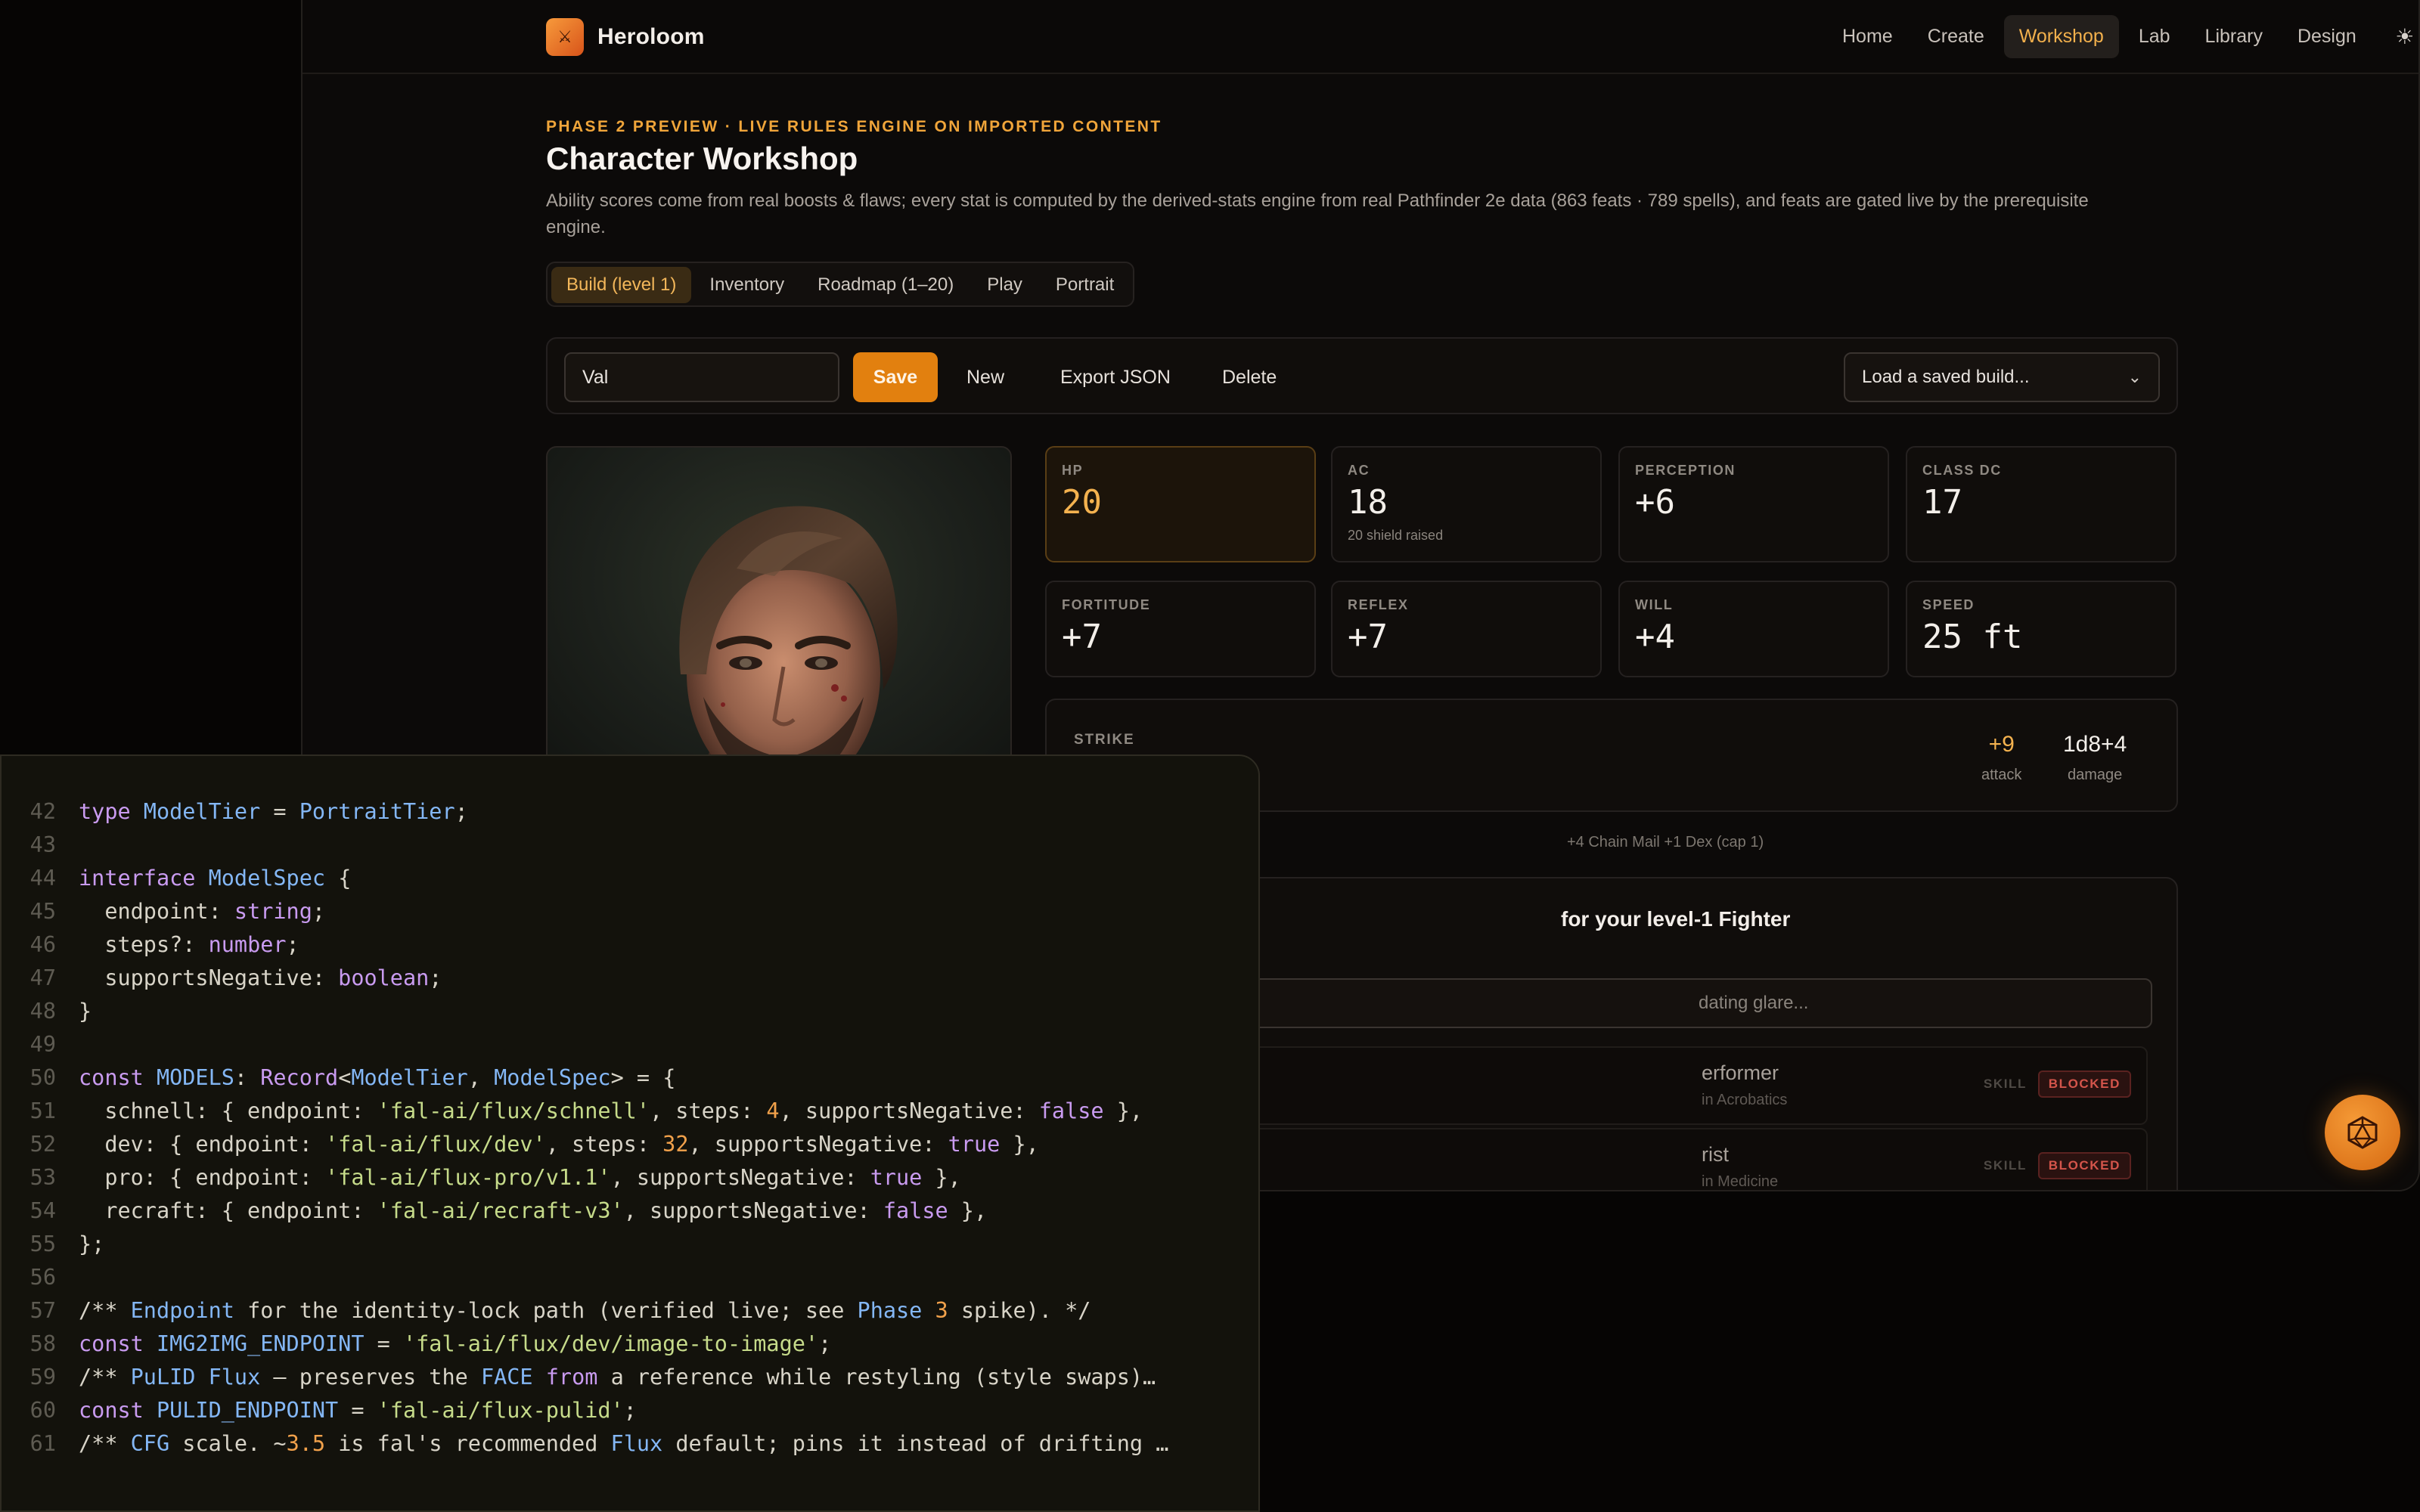  What do you see at coordinates (2362, 1132) in the screenshot?
I see `dice-roll-button` at bounding box center [2362, 1132].